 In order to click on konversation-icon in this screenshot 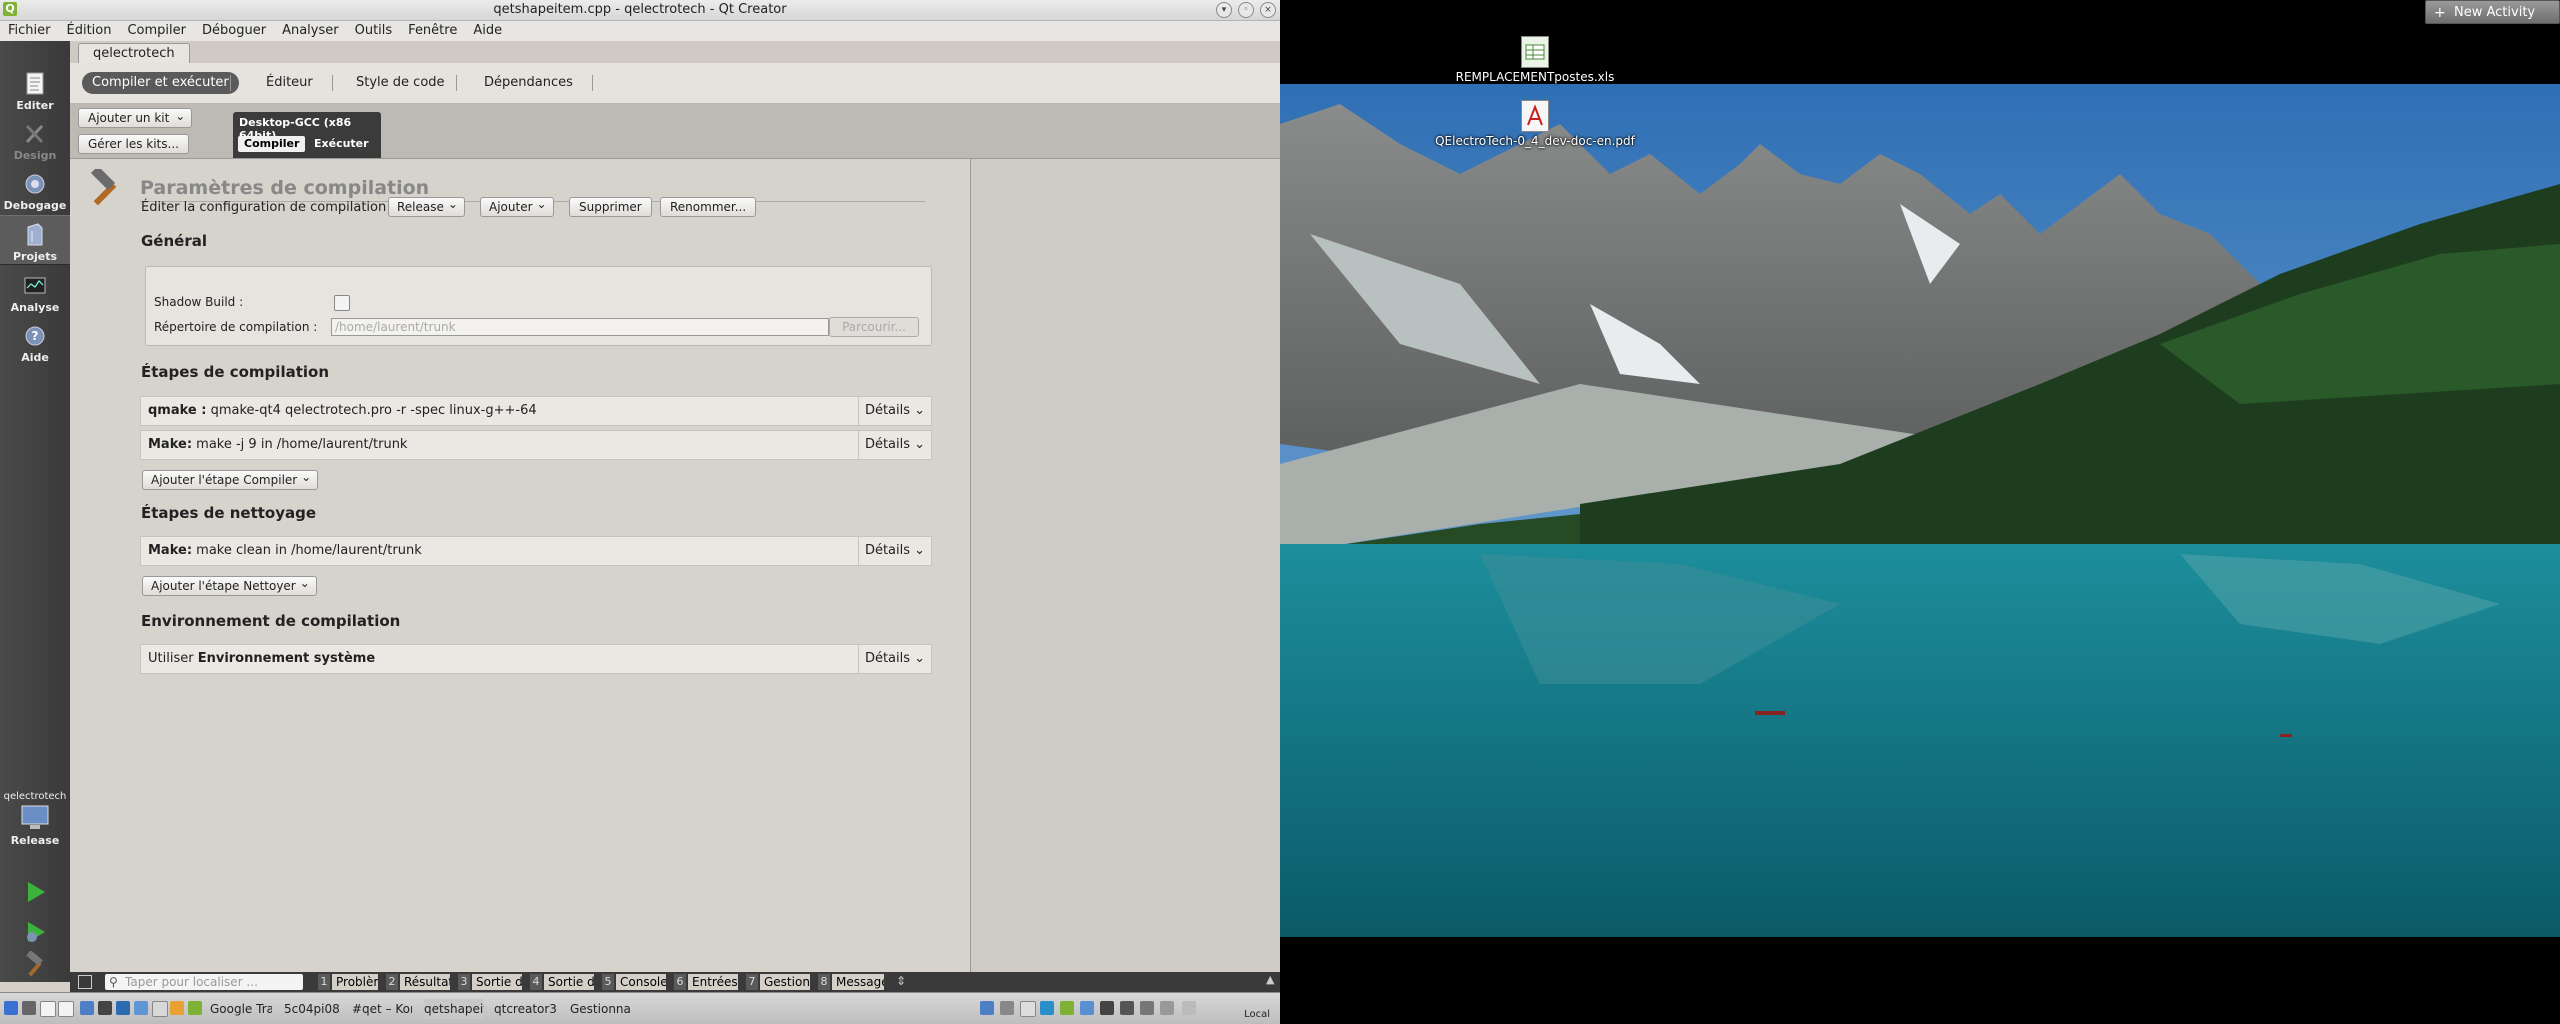, I will do `click(123, 1008)`.